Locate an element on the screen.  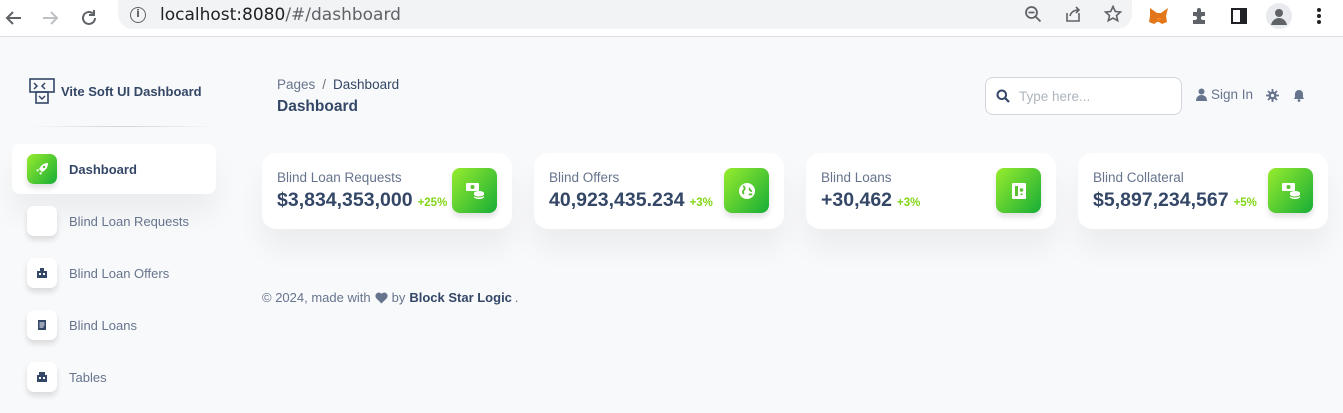
stat-card-blind-loan-requests: Blind Loan Requests $3,834,353,000 +25% is located at coordinates (387, 191).